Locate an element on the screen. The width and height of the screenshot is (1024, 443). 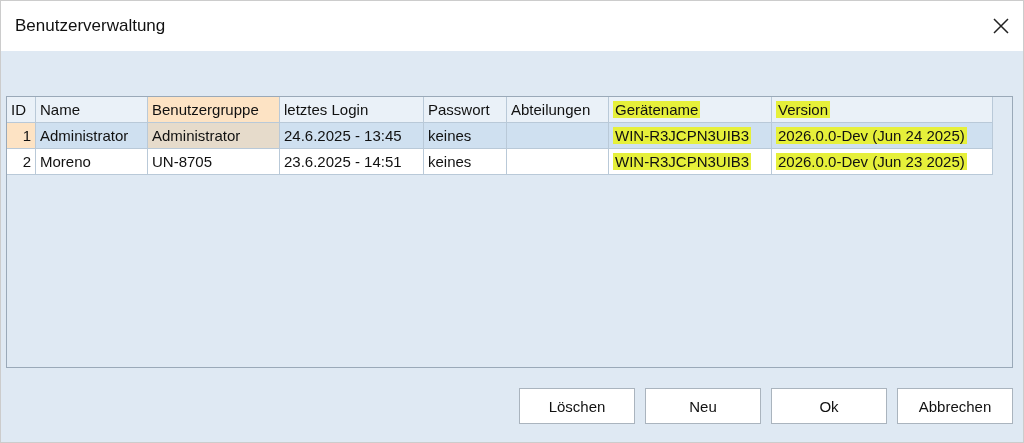
close-icon is located at coordinates (1001, 26).